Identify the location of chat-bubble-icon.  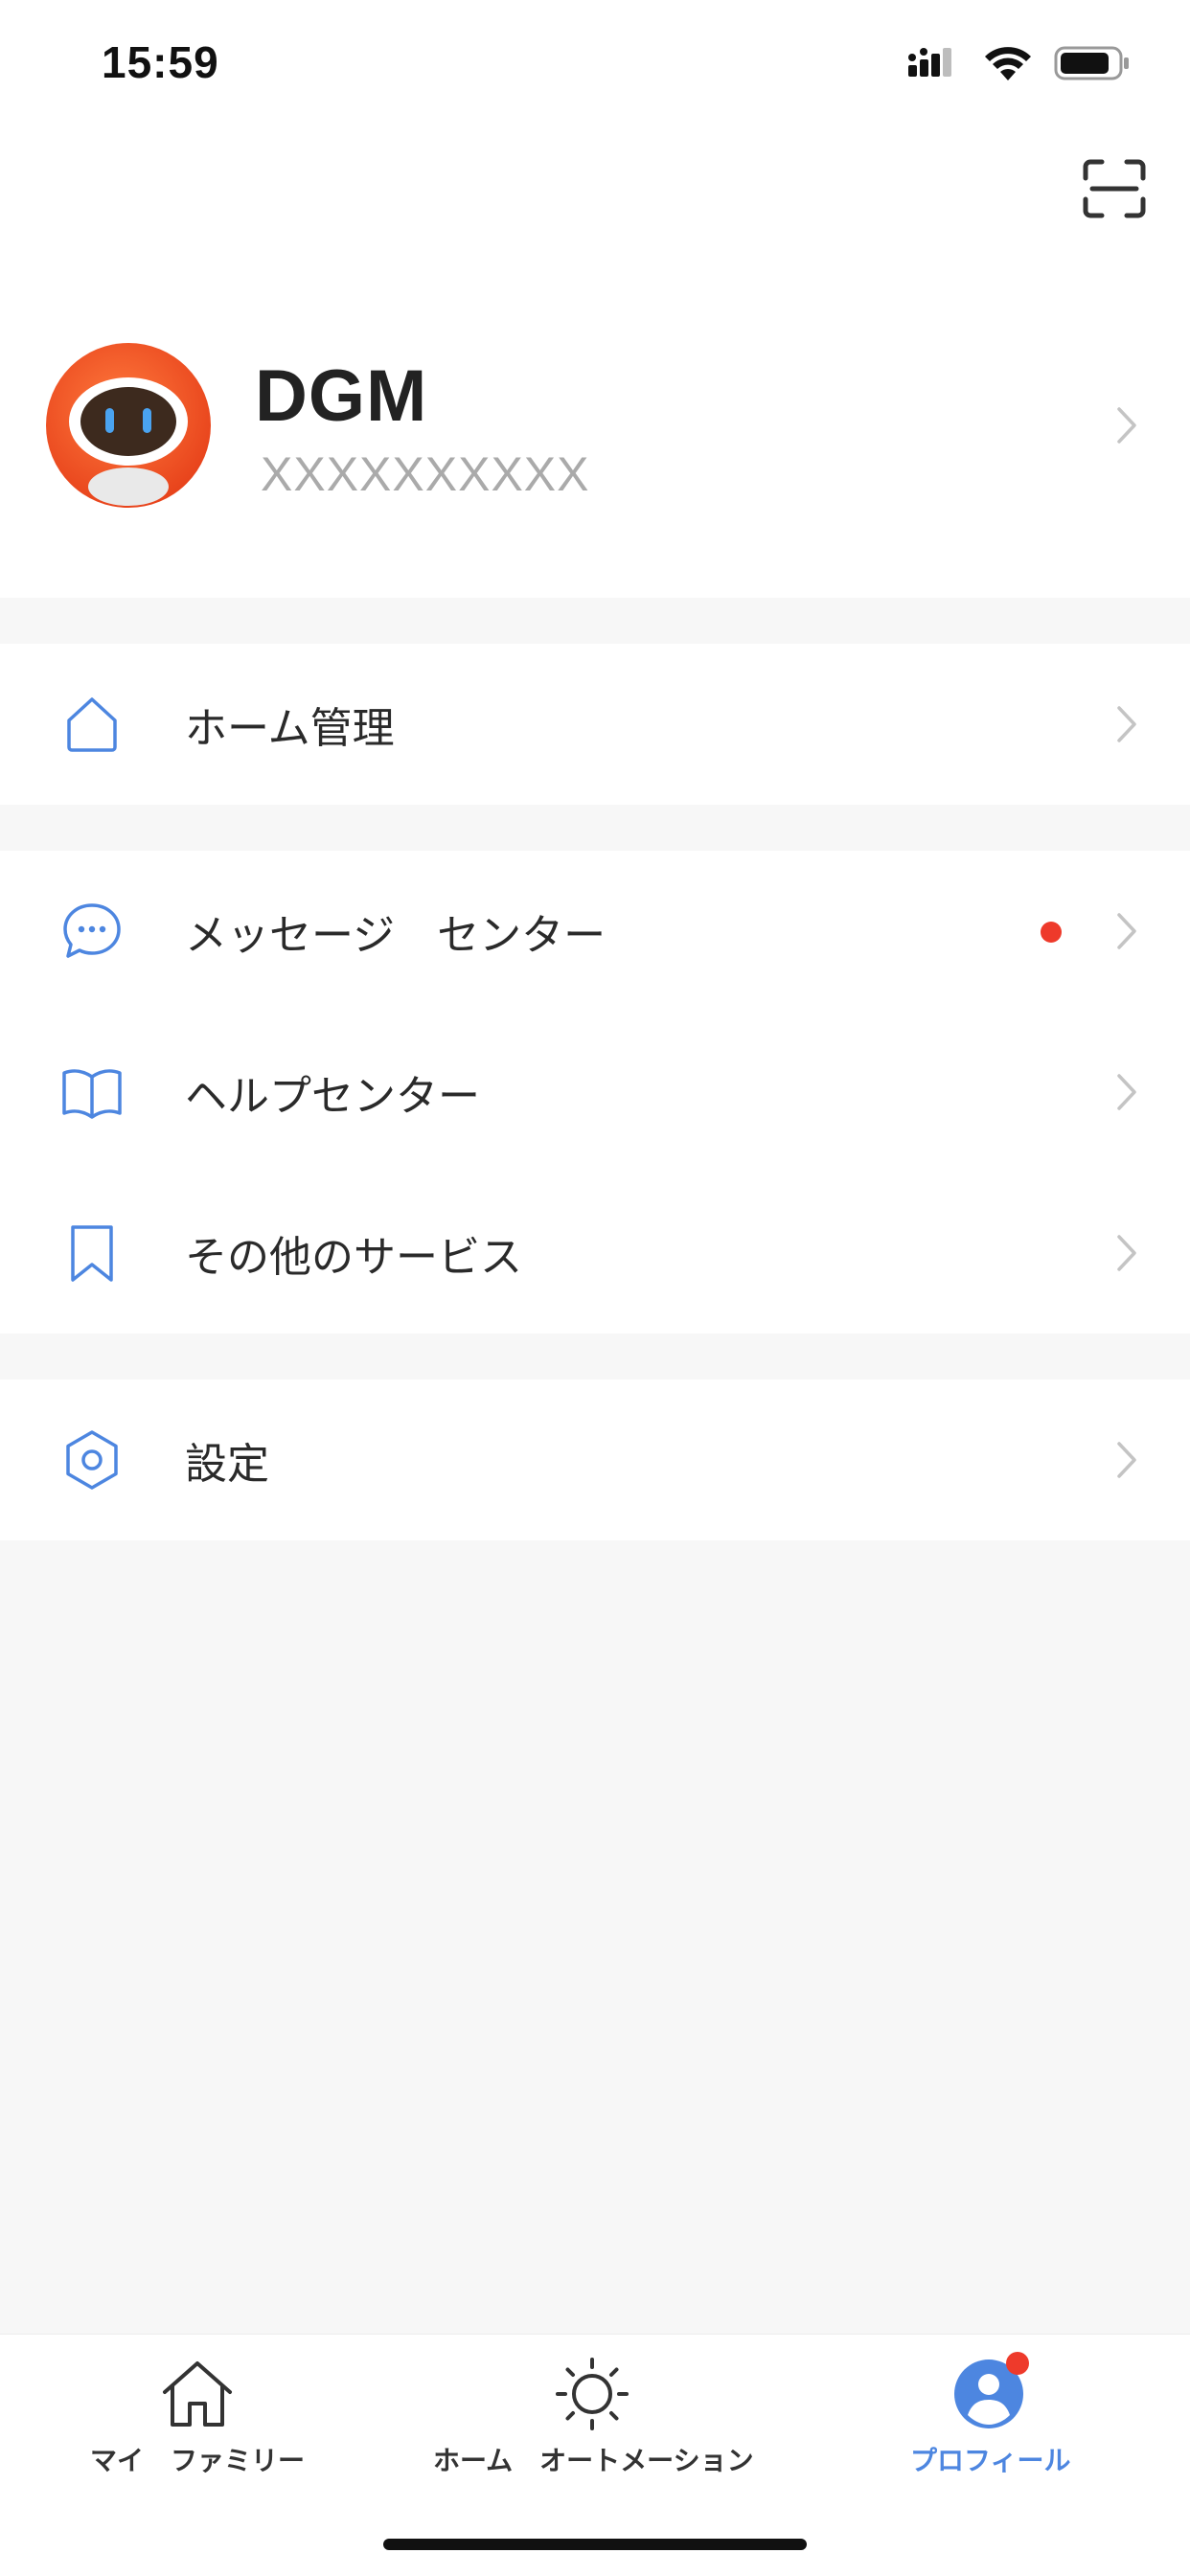
(92, 930).